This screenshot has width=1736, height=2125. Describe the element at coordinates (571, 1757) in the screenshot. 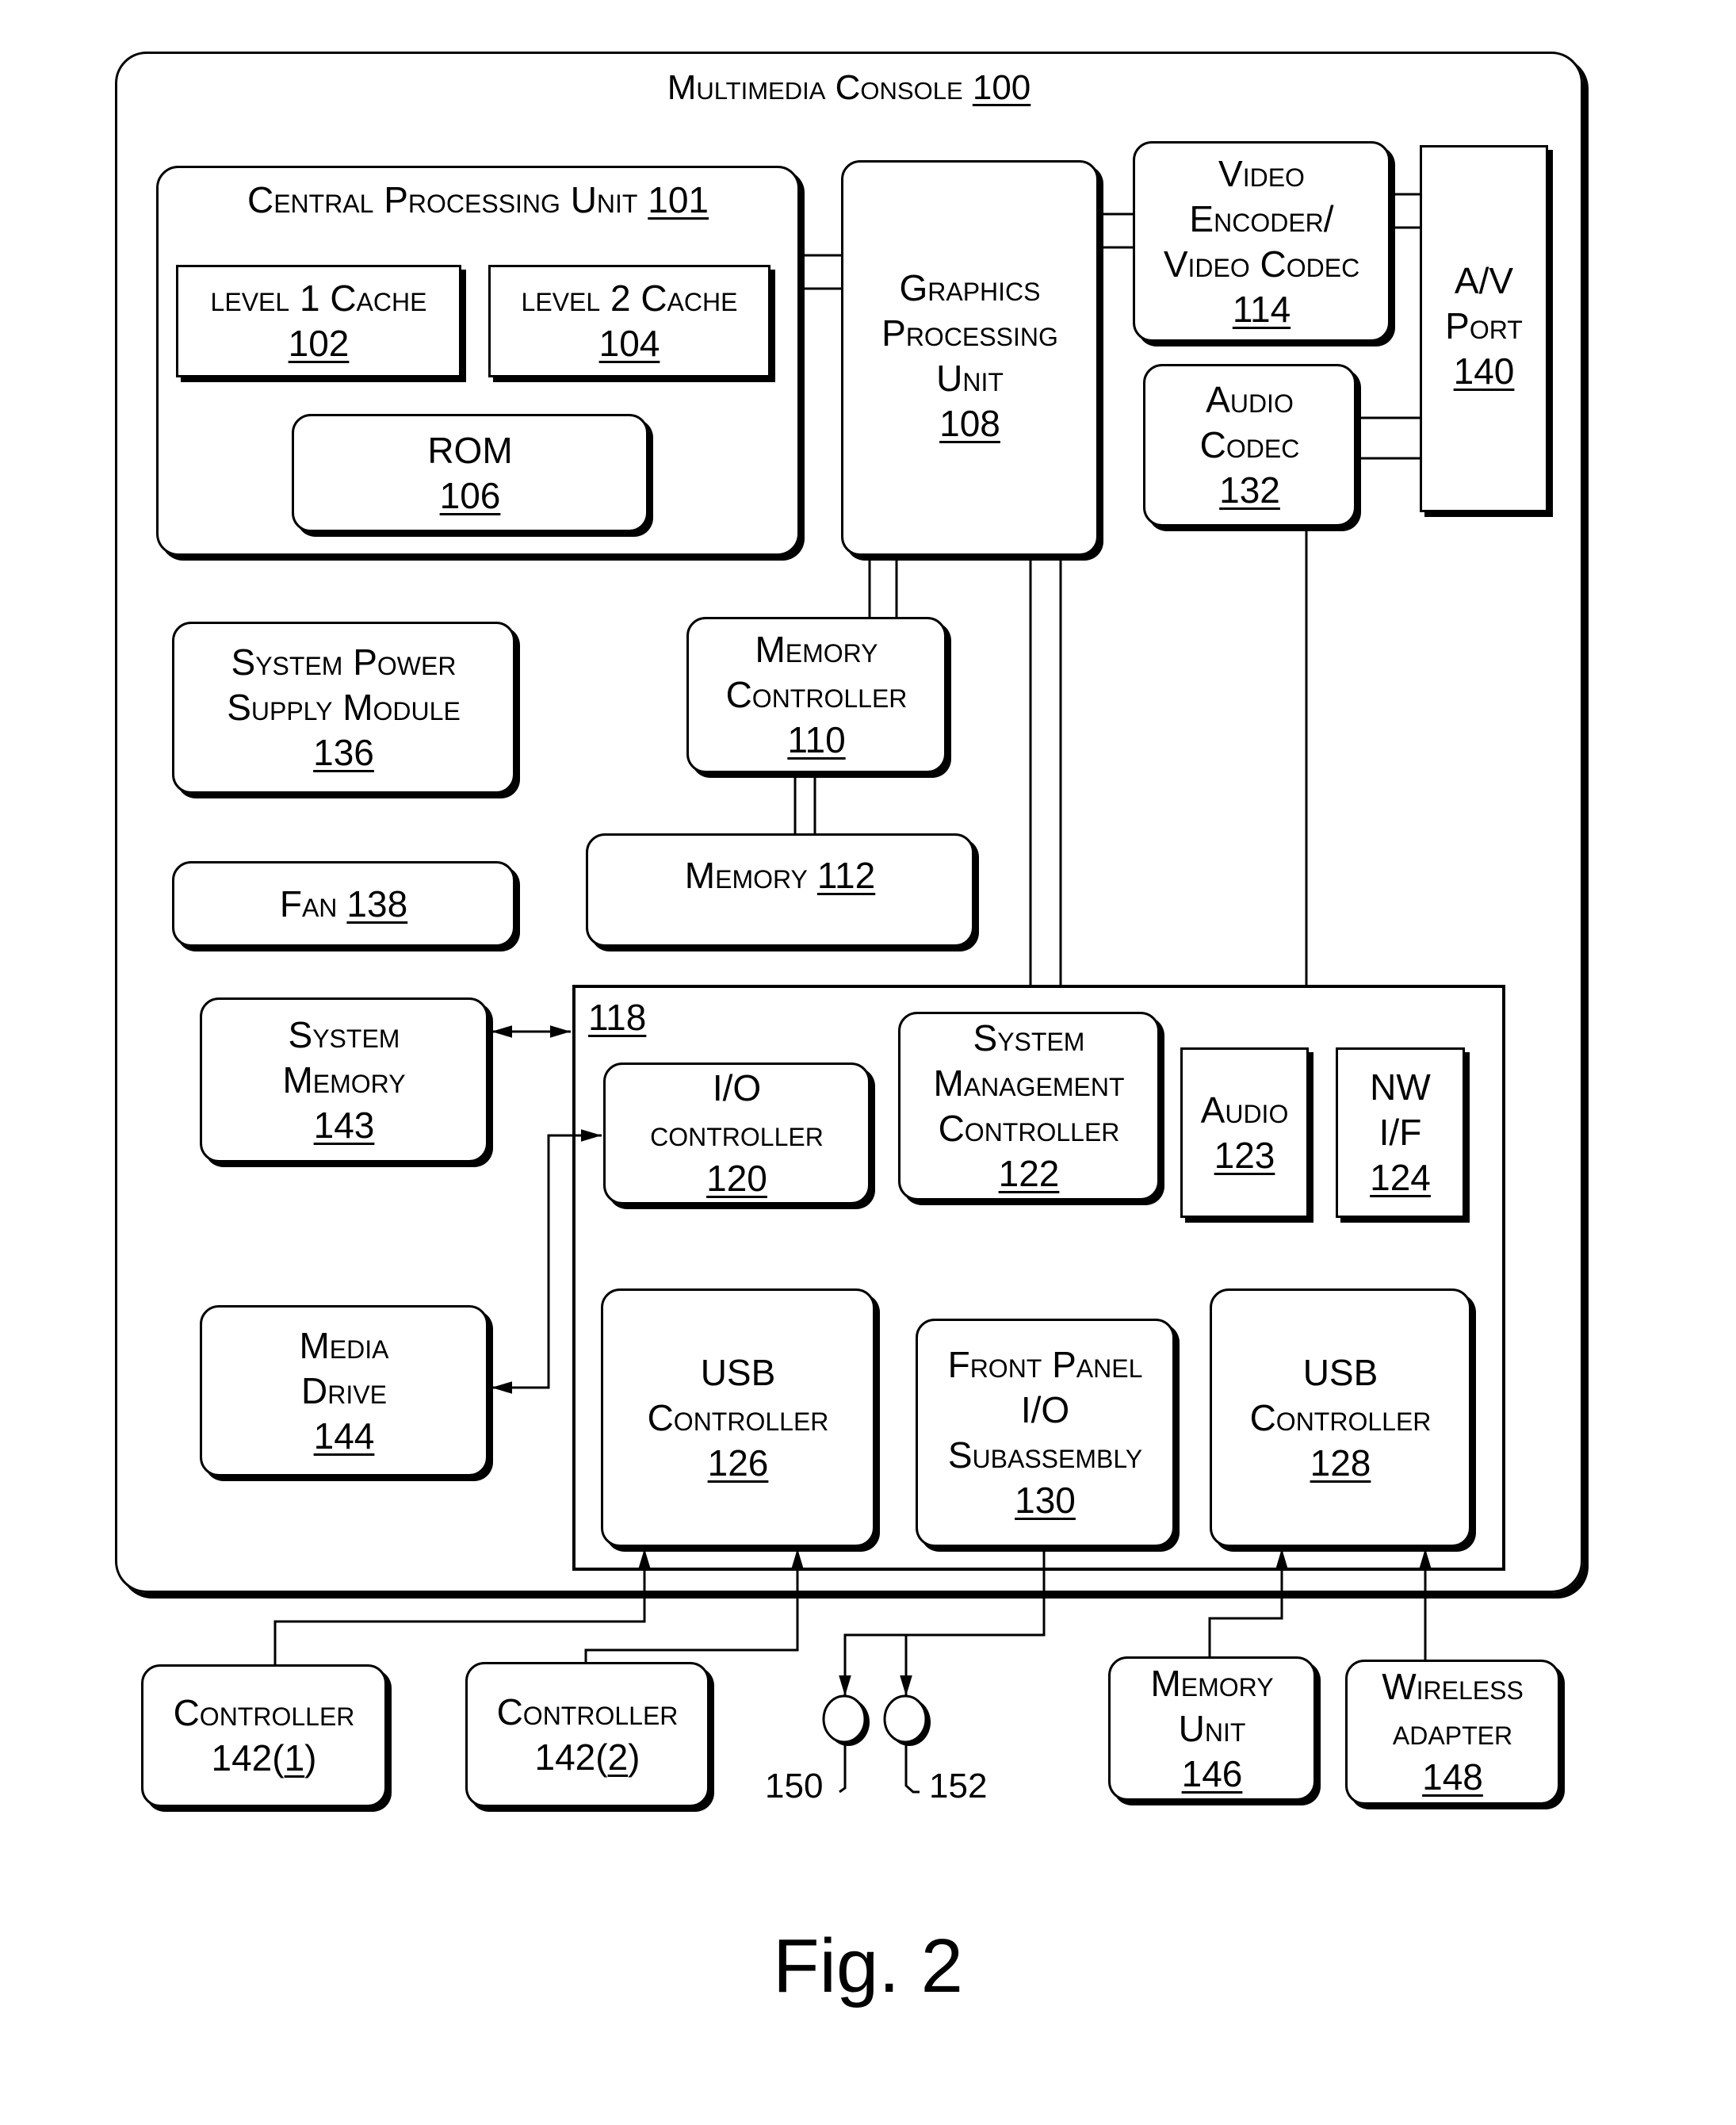

I see `controller-2-ref-prefix: 142(` at that location.